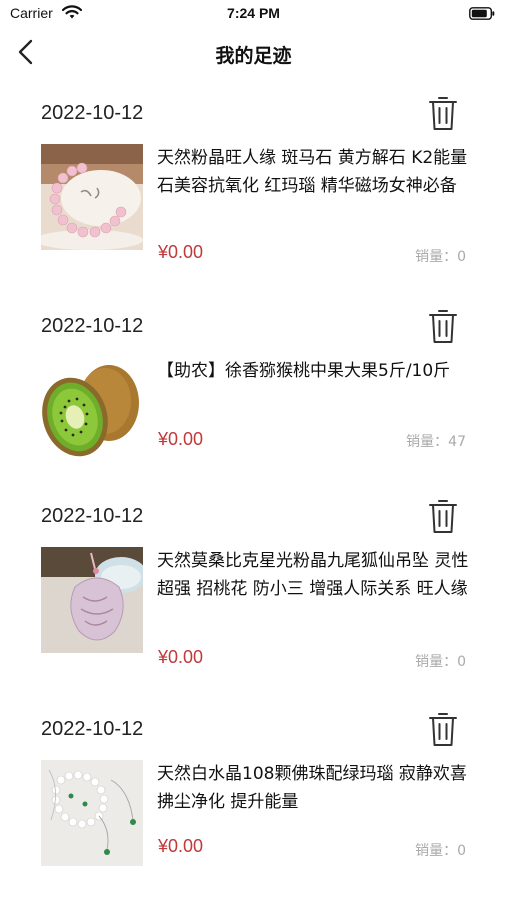  I want to click on nav-bar: 我的足迹, so click(253, 53).